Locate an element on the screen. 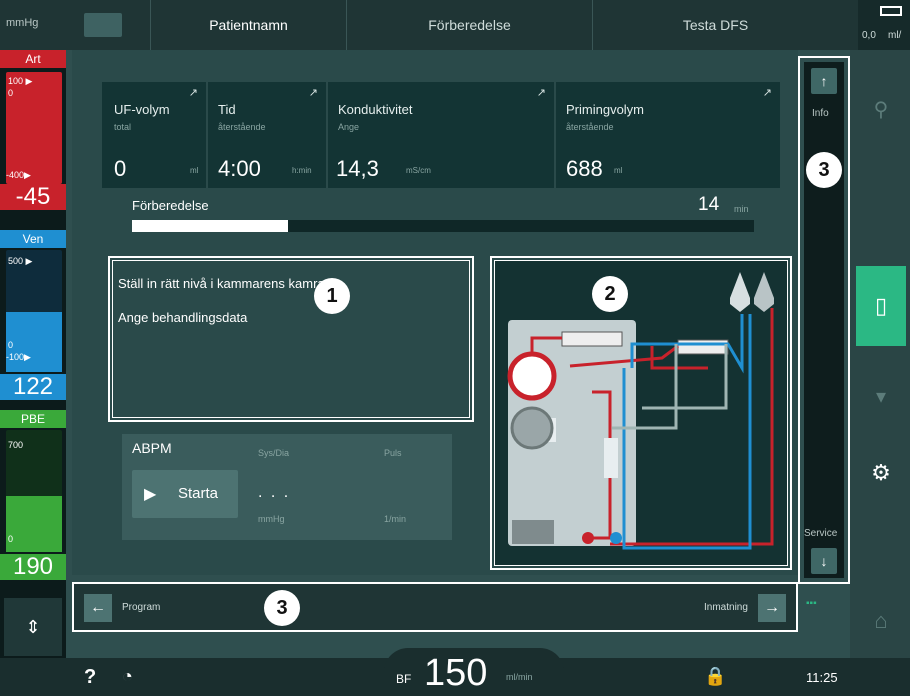 This screenshot has height=696, width=910. pages-indicator-icon: ▪▪▪ is located at coordinates (811, 603).